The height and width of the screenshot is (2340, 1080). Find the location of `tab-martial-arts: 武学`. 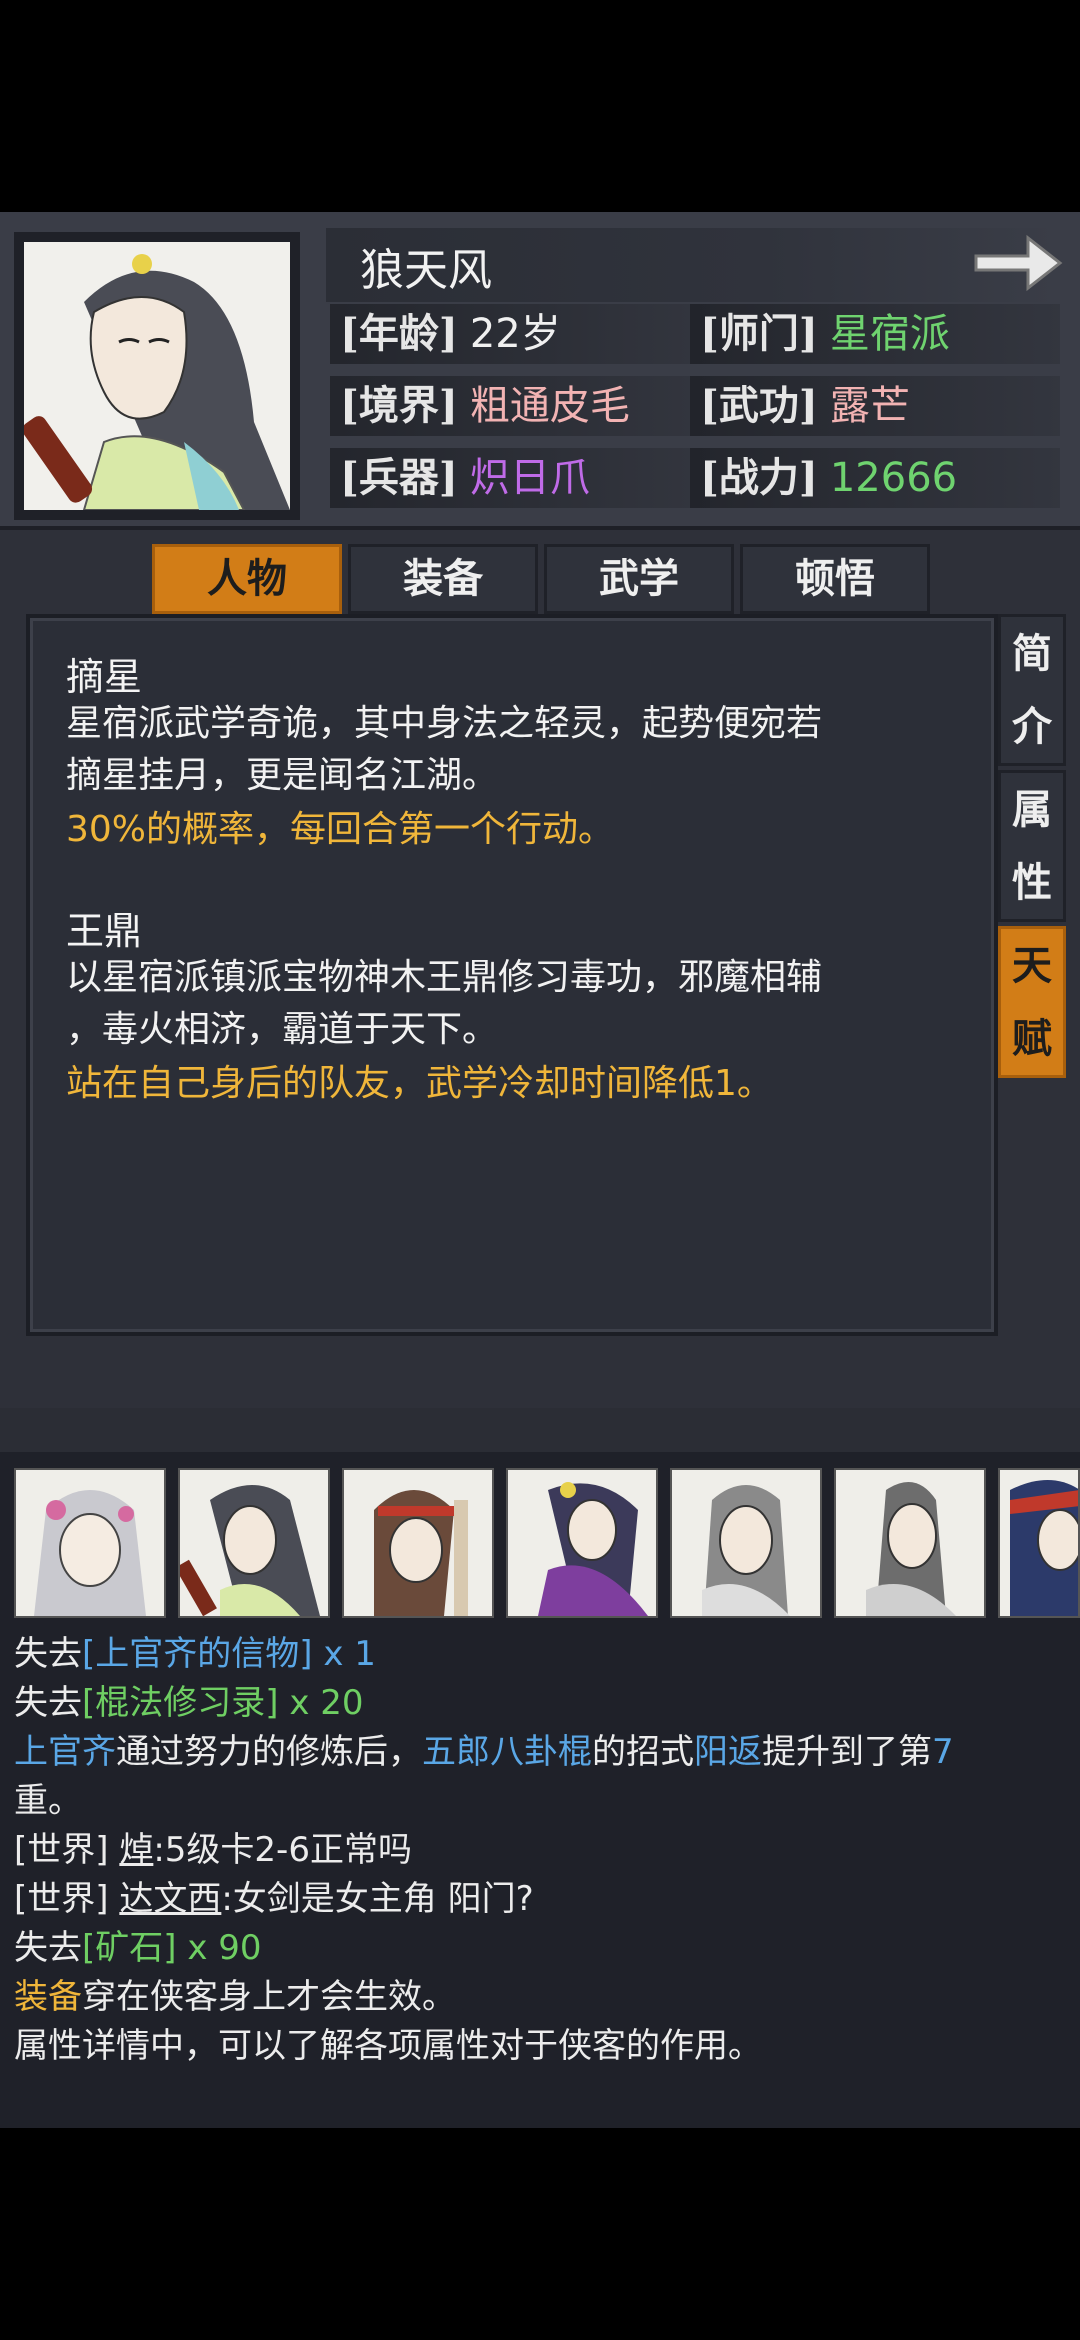

tab-martial-arts: 武学 is located at coordinates (639, 579).